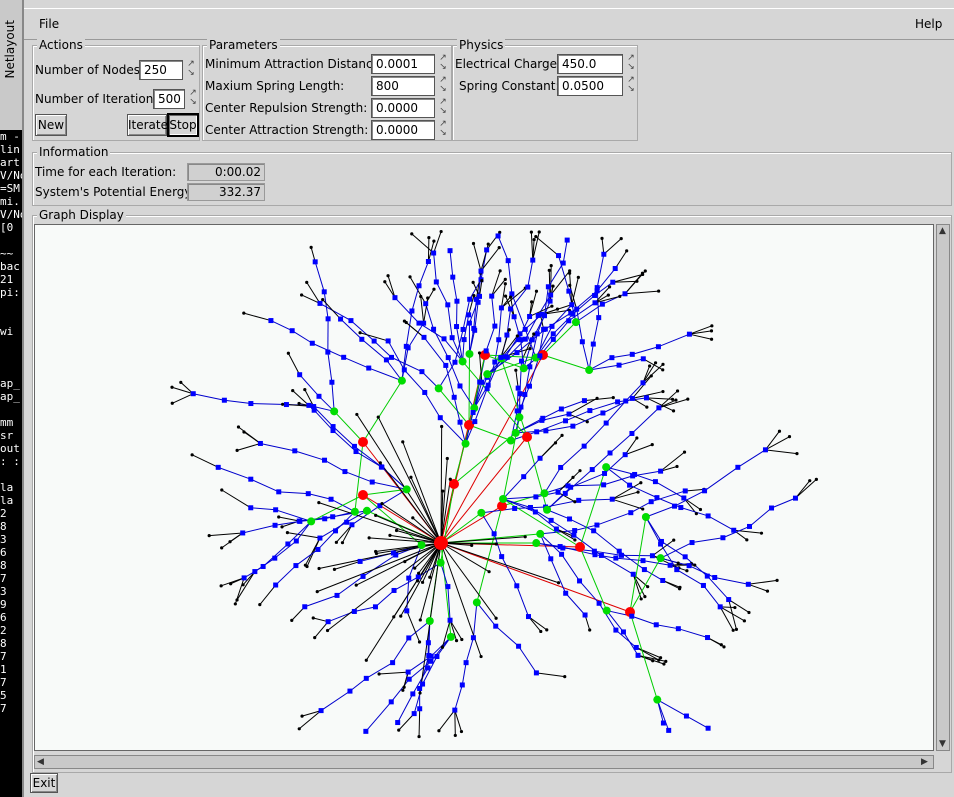  I want to click on center-repulsion-spinner-icon: ↗ ↘, so click(443, 108).